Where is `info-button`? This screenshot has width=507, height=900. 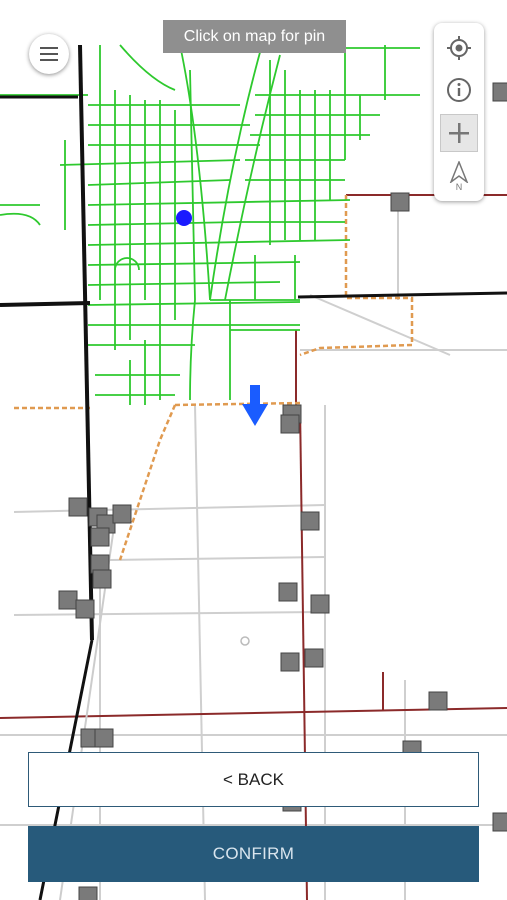 info-button is located at coordinates (459, 90).